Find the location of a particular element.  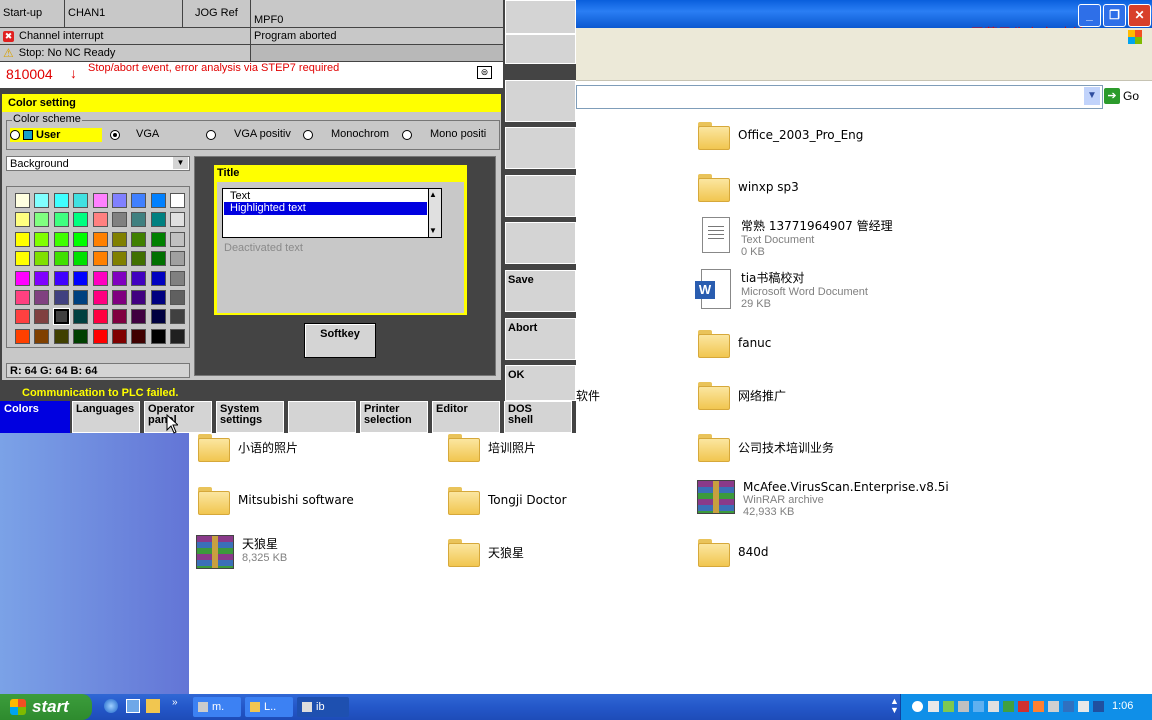

taskbar-button: m. is located at coordinates (217, 707).